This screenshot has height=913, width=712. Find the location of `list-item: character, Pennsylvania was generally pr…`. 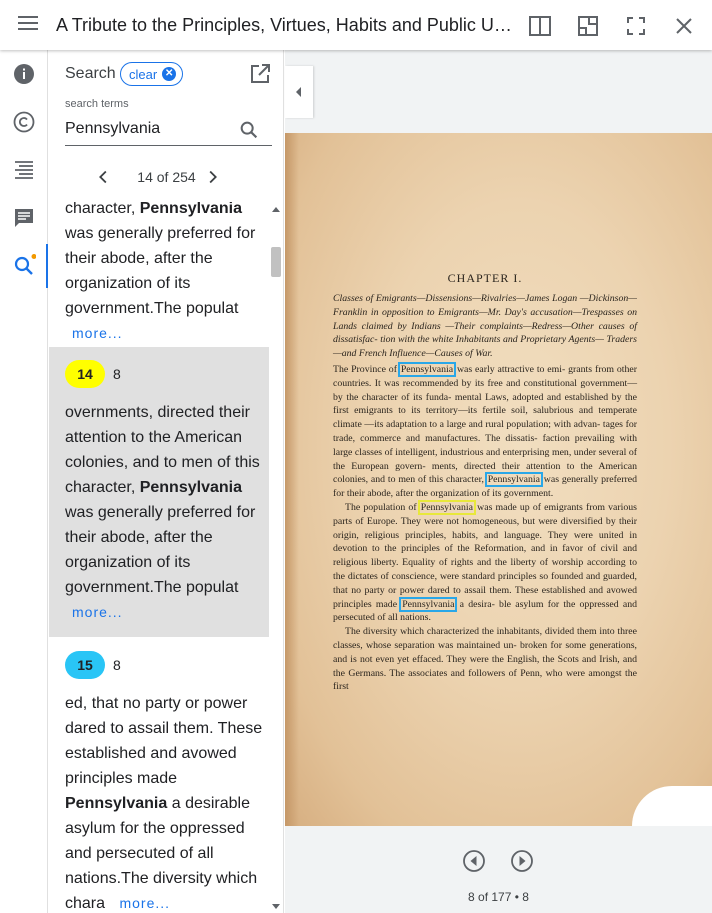

list-item: character, Pennsylvania was generally pr… is located at coordinates (159, 274).